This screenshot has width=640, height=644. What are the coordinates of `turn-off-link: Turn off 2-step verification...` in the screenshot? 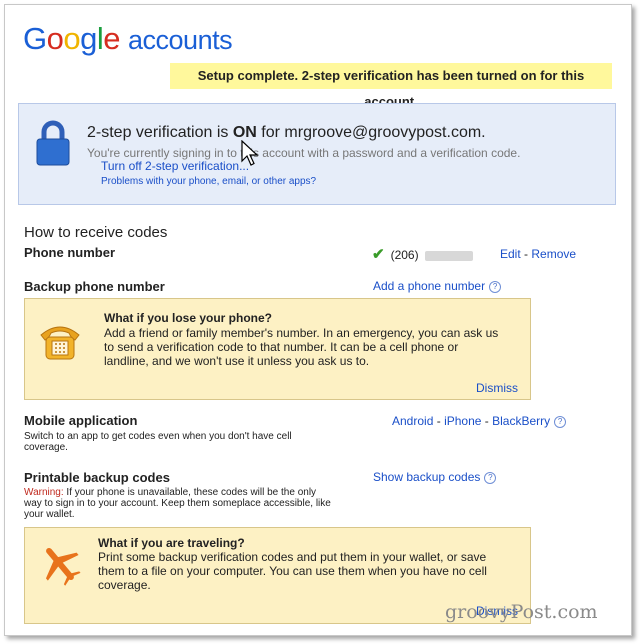 It's located at (175, 166).